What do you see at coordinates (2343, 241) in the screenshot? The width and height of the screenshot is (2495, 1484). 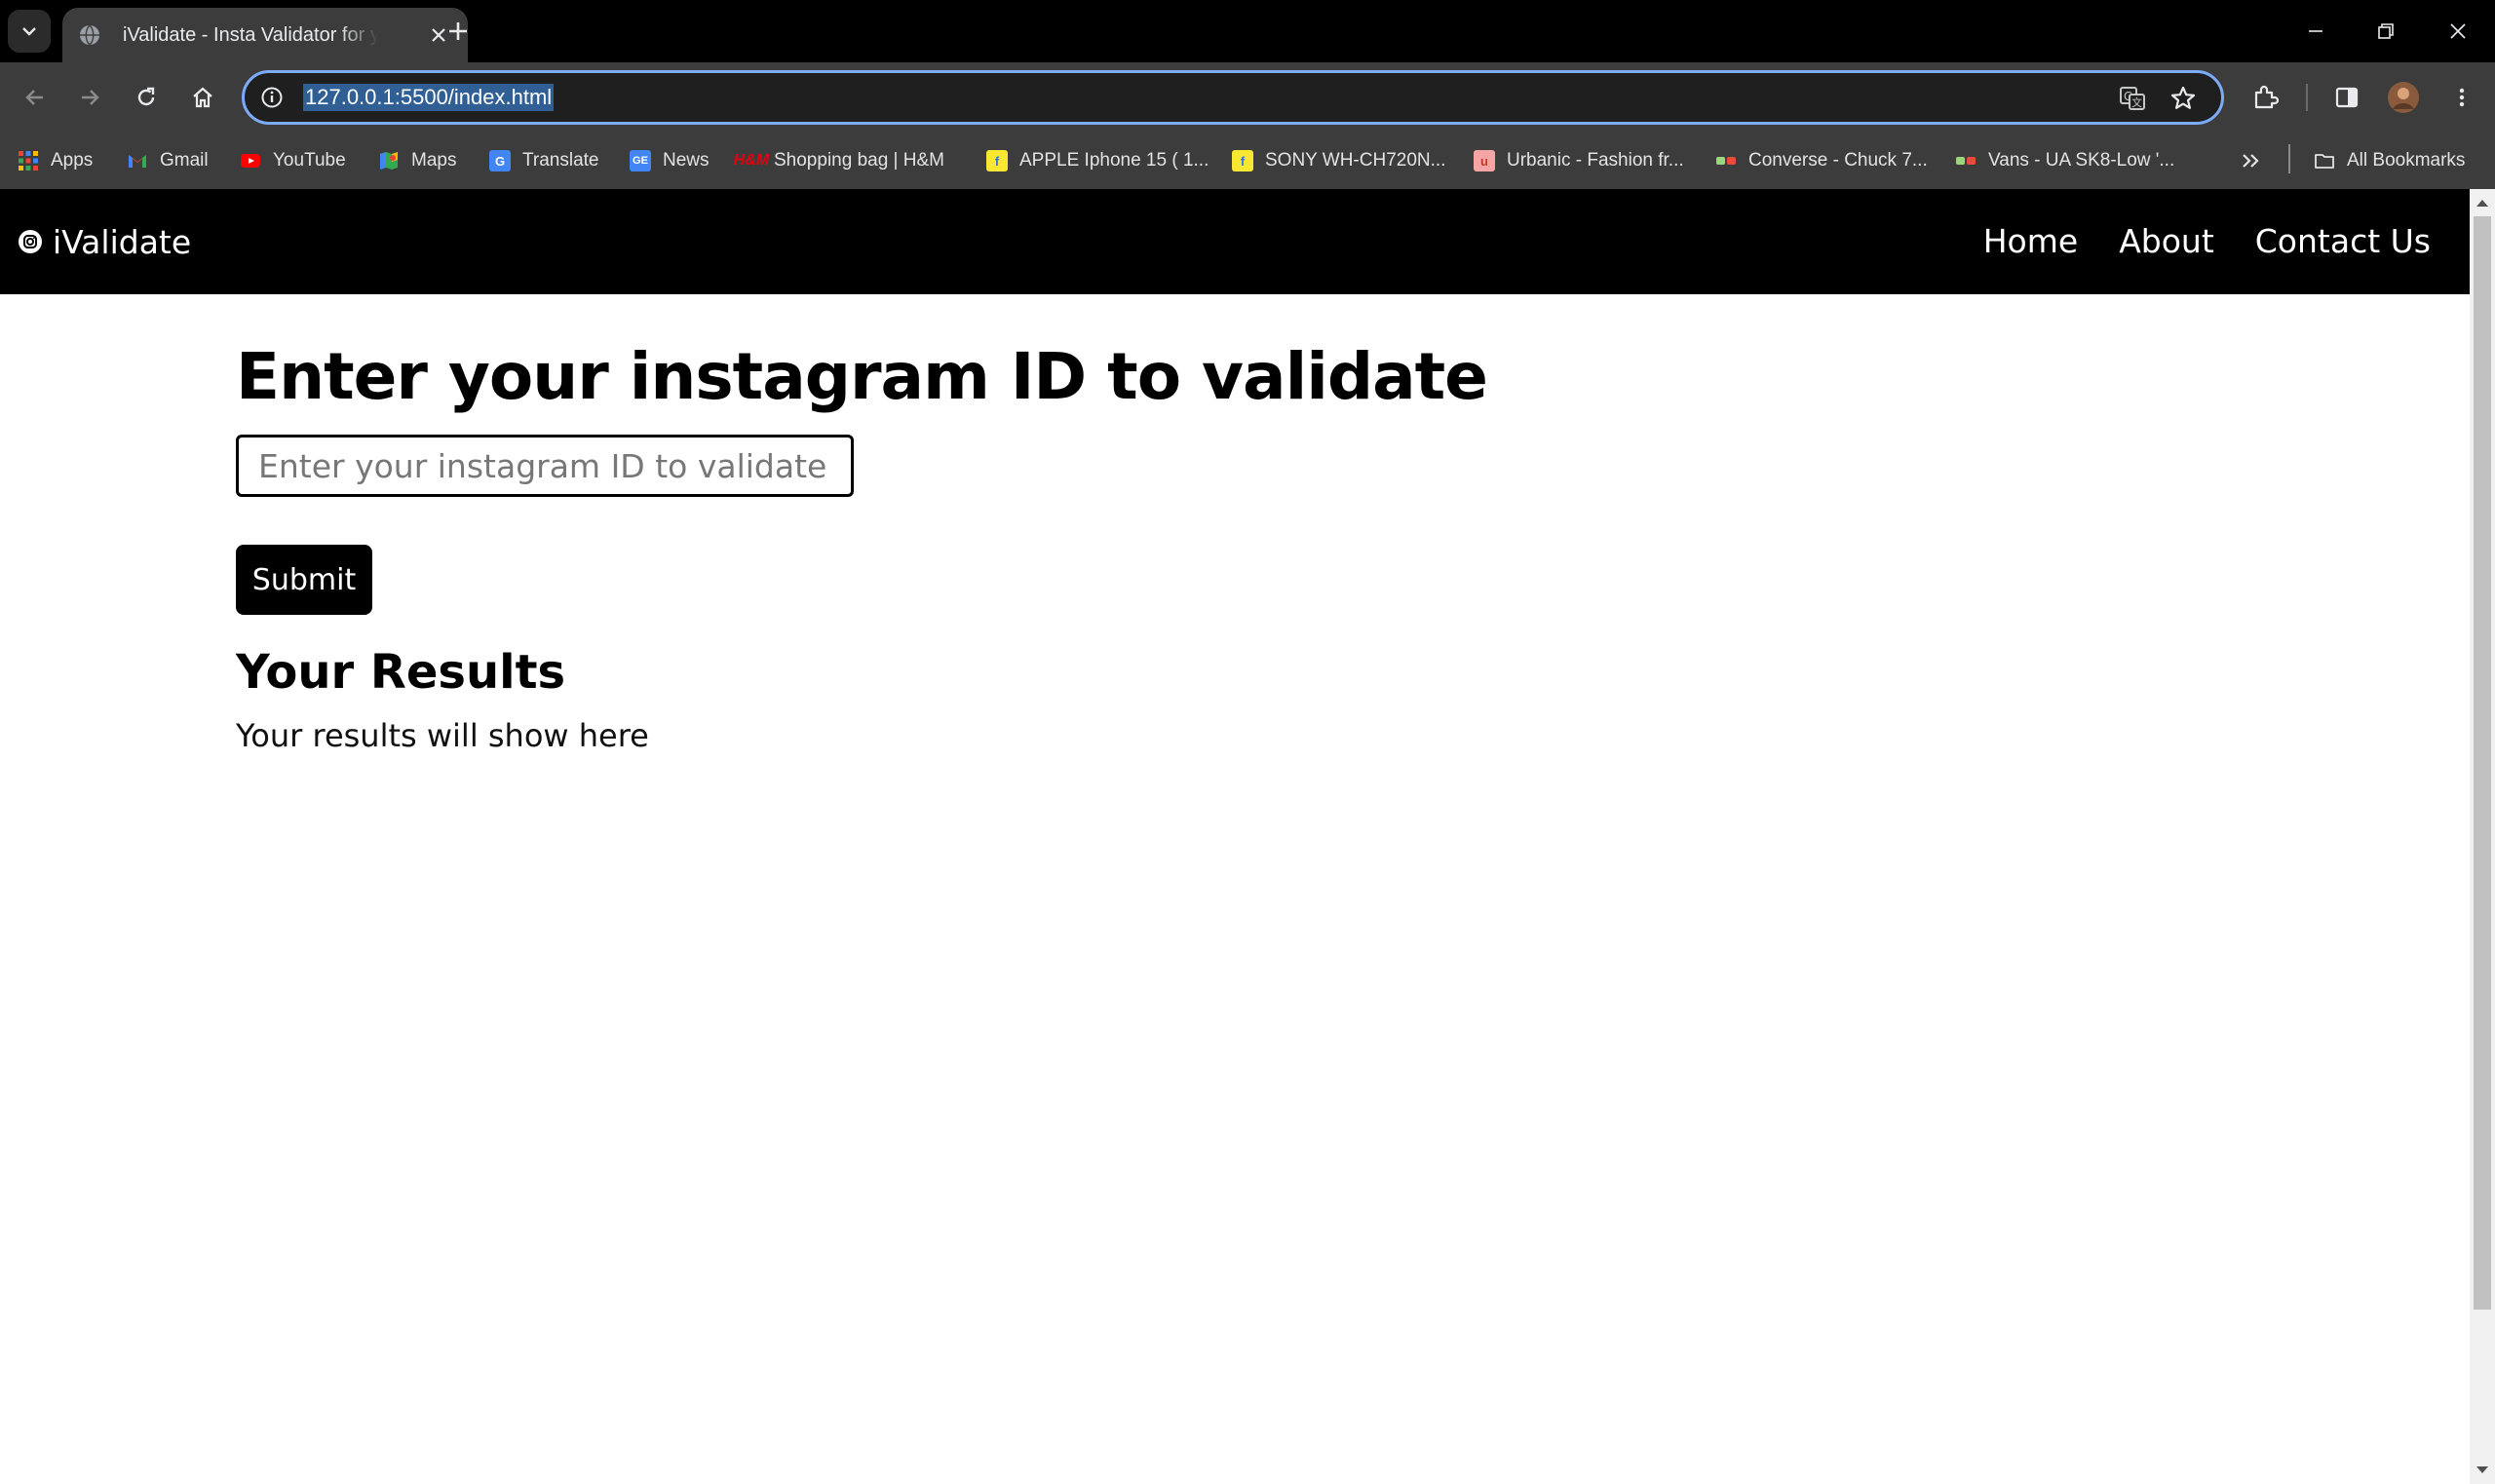 I see `nav-contact-link: Contact Us` at bounding box center [2343, 241].